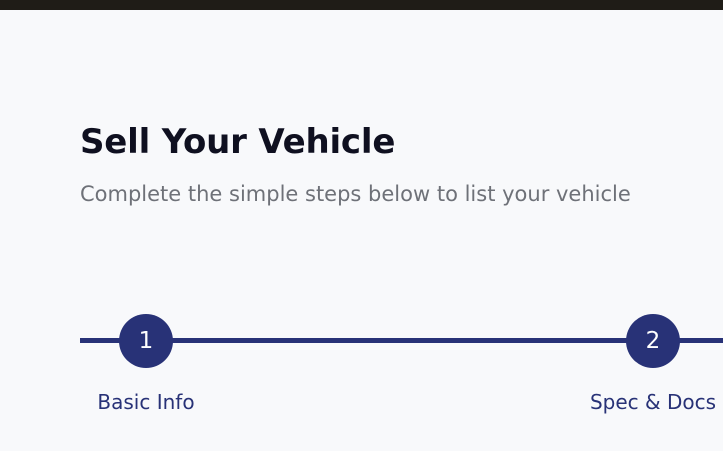 Image resolution: width=723 pixels, height=451 pixels. What do you see at coordinates (653, 402) in the screenshot?
I see `step-label-spec-docs: Spec & Docs` at bounding box center [653, 402].